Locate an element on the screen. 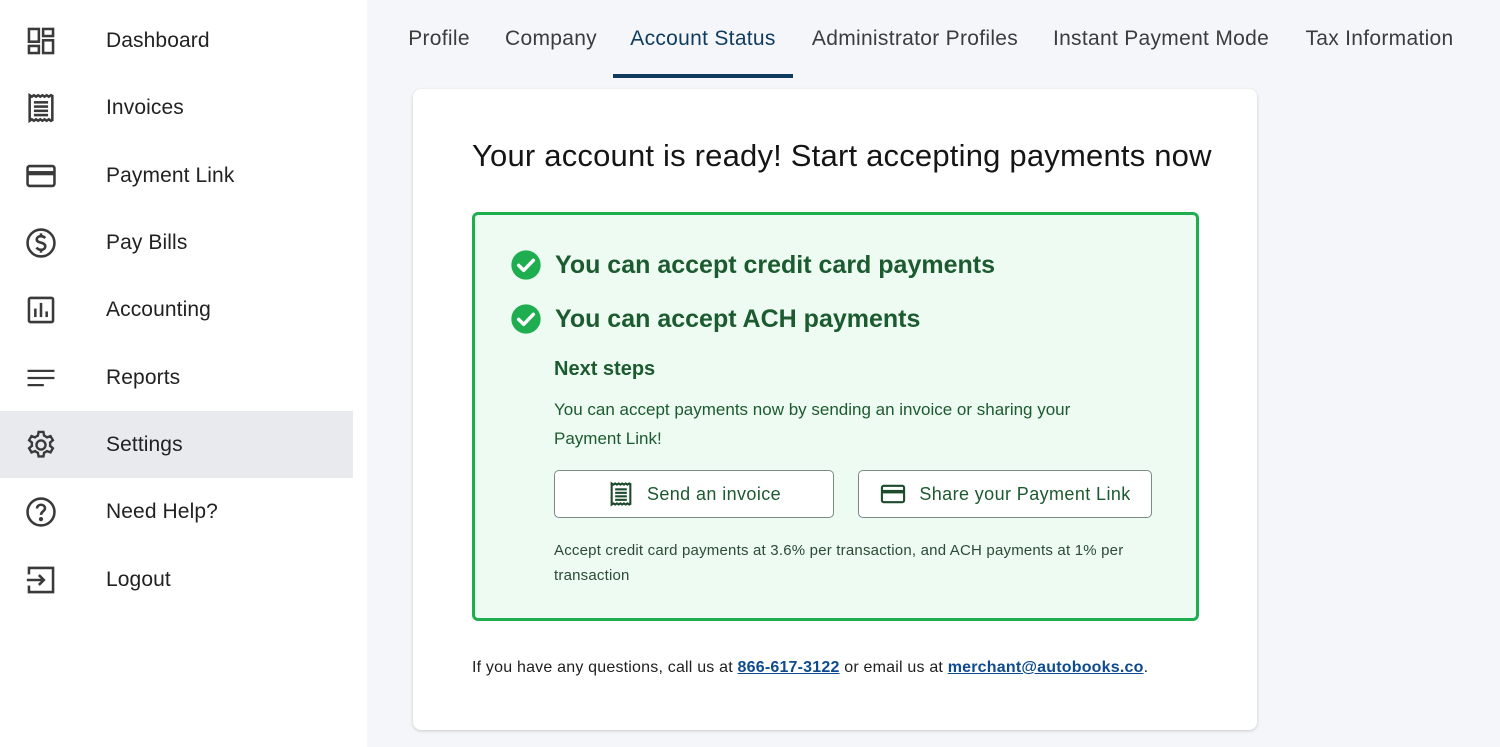 The height and width of the screenshot is (747, 1500). sidebar-item-accounting: Accounting is located at coordinates (176, 309).